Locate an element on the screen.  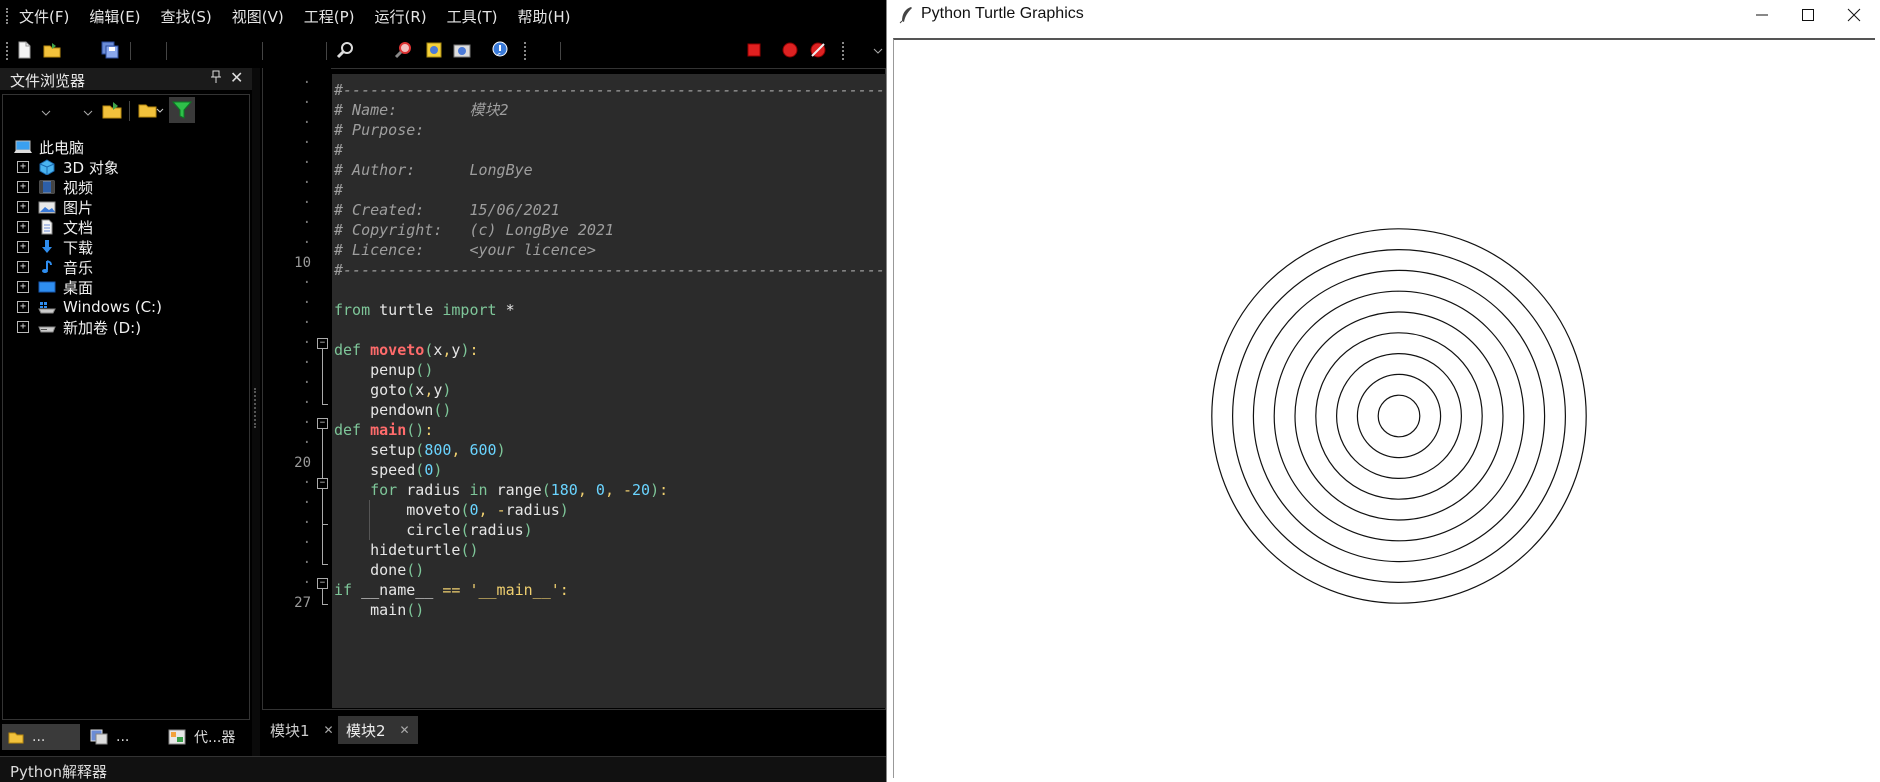
filter-icon is located at coordinates (182, 110).